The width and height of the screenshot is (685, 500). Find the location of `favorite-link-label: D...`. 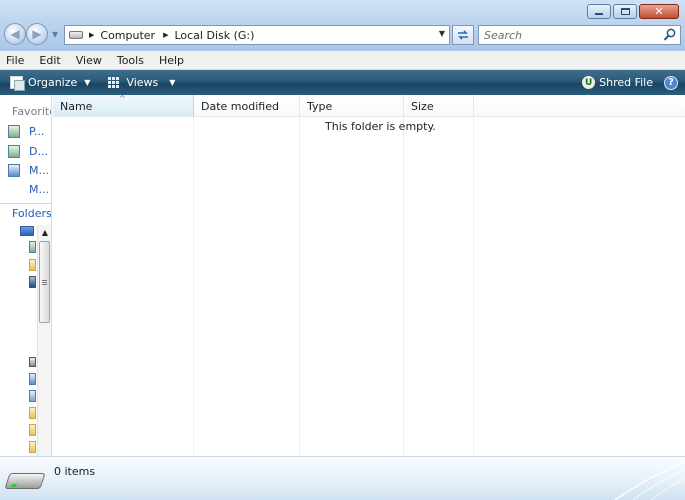

favorite-link-label: D... is located at coordinates (38, 151).